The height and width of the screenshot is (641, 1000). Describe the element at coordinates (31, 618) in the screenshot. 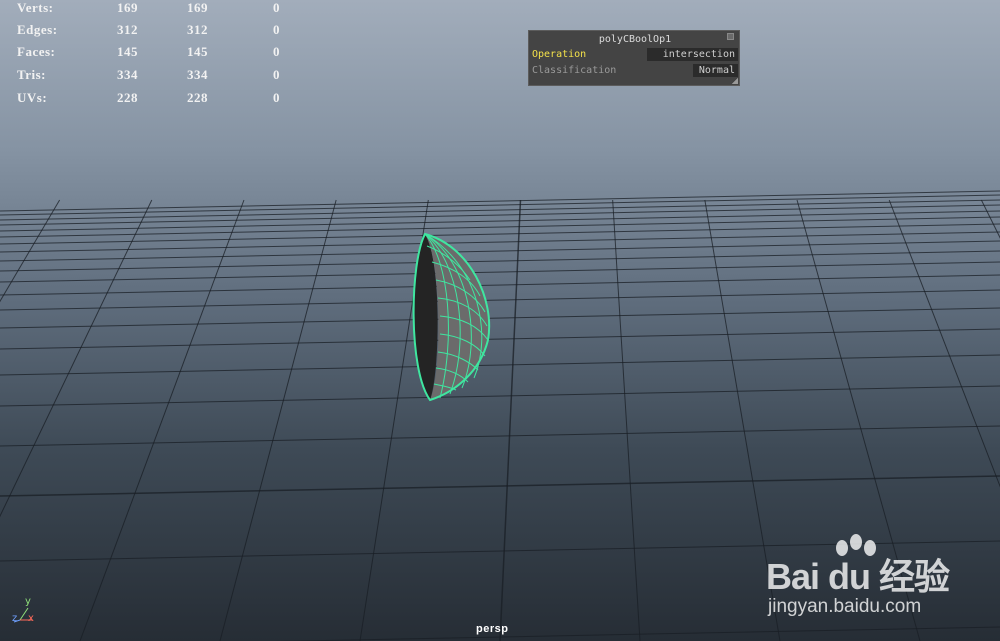

I see `axis-x-label: x` at that location.